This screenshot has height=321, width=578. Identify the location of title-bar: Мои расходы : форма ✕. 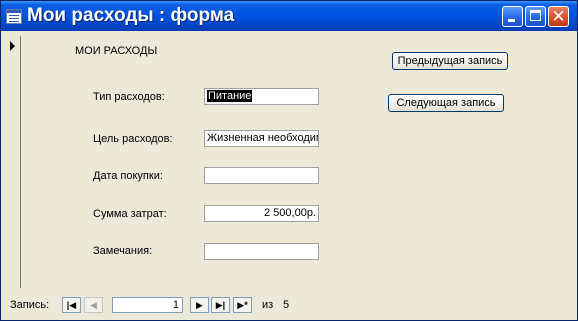
(289, 16).